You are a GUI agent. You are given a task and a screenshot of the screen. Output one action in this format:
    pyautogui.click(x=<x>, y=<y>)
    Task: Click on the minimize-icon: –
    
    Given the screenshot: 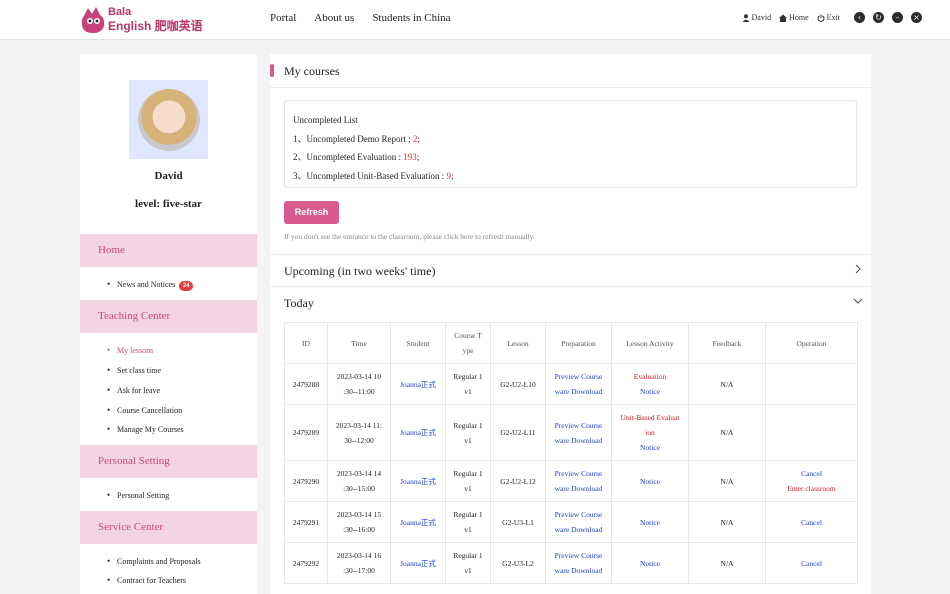 What is the action you would take?
    pyautogui.click(x=897, y=17)
    